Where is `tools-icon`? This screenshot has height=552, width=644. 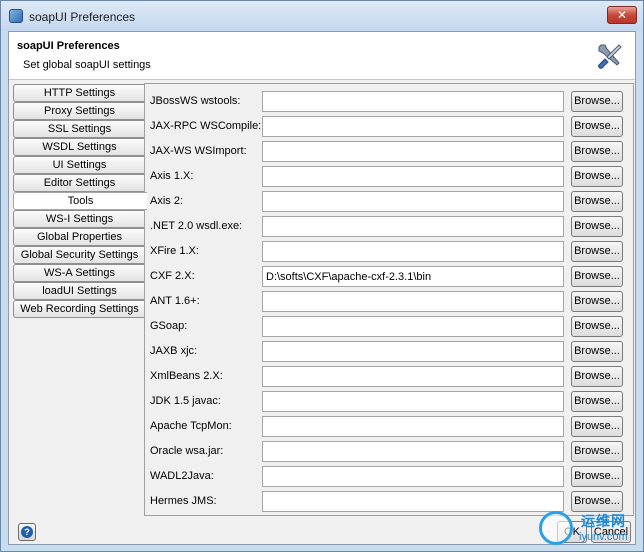
tools-icon is located at coordinates (610, 56).